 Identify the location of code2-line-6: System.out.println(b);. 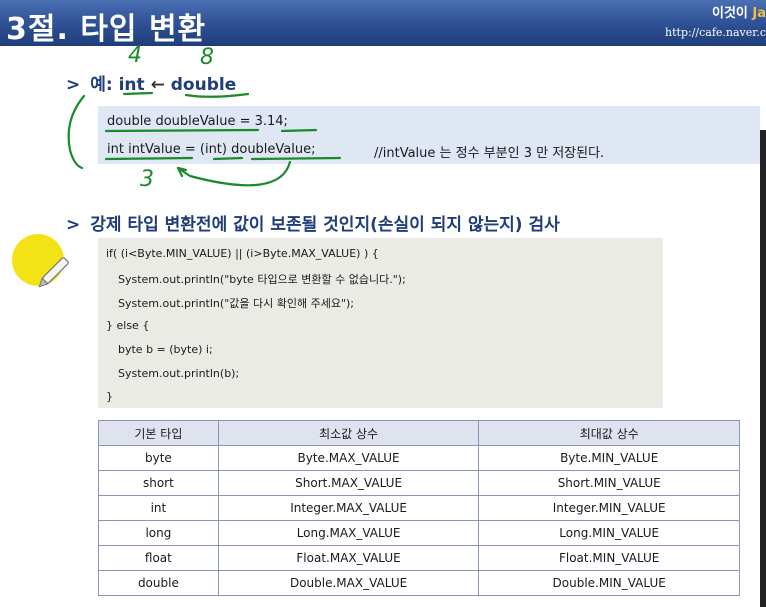
(179, 373).